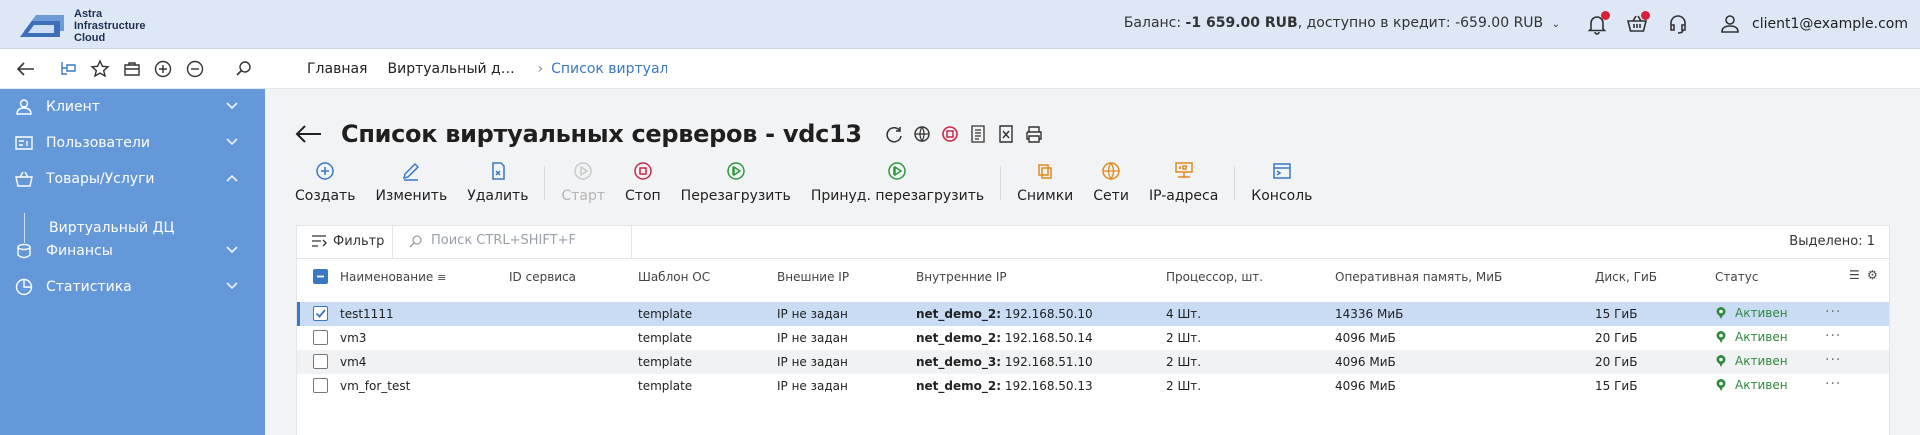  I want to click on console-button: Консоль, so click(1281, 182).